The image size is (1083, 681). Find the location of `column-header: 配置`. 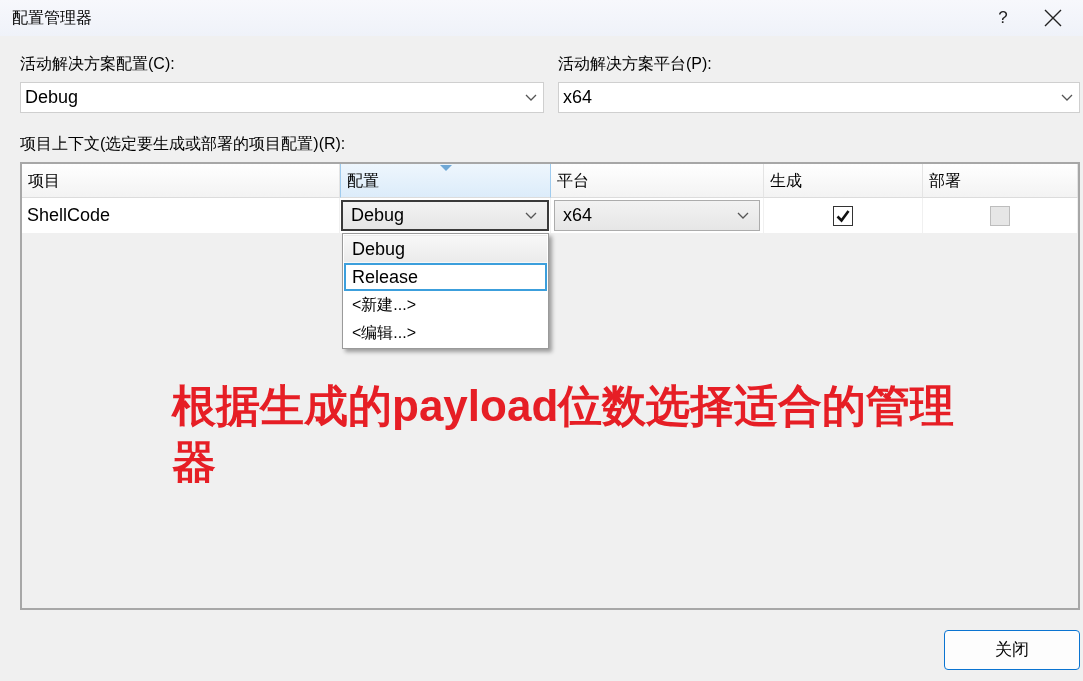

column-header: 配置 is located at coordinates (445, 181).